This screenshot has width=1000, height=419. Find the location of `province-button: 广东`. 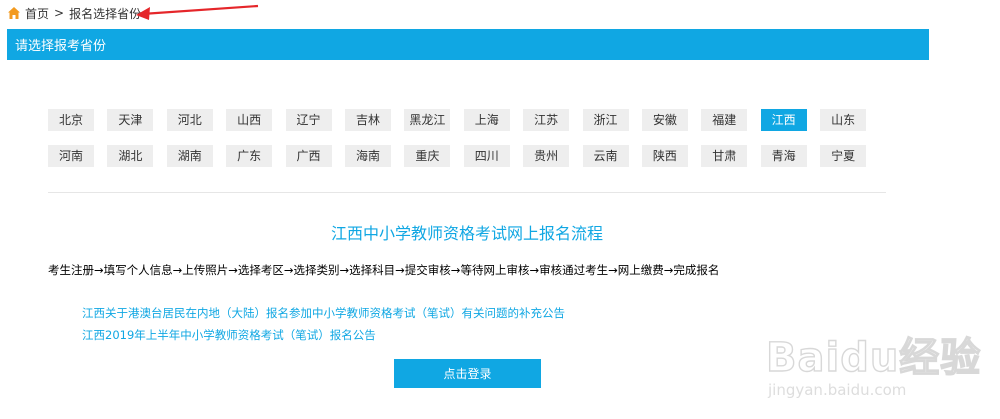

province-button: 广东 is located at coordinates (249, 156).